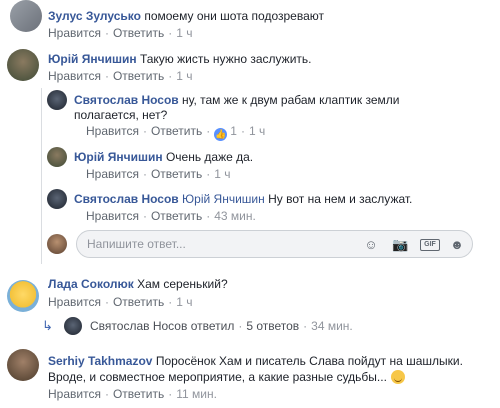  I want to click on comment-text: помоему они шота подозревают, so click(234, 16).